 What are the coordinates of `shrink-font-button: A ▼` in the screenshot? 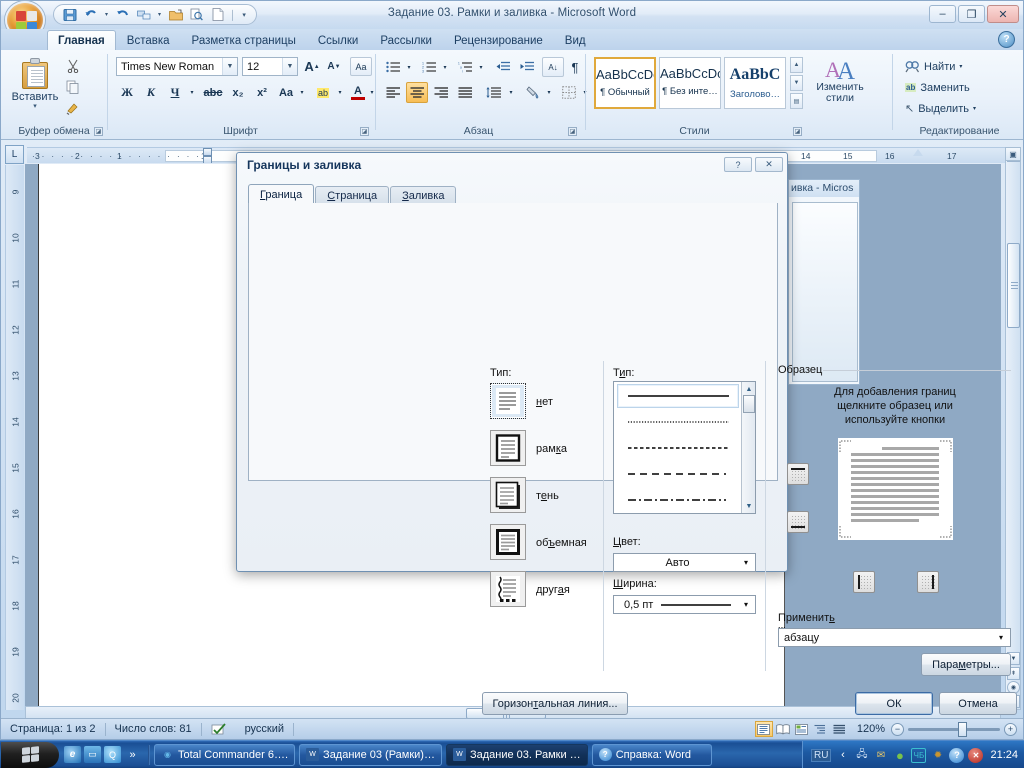 It's located at (334, 66).